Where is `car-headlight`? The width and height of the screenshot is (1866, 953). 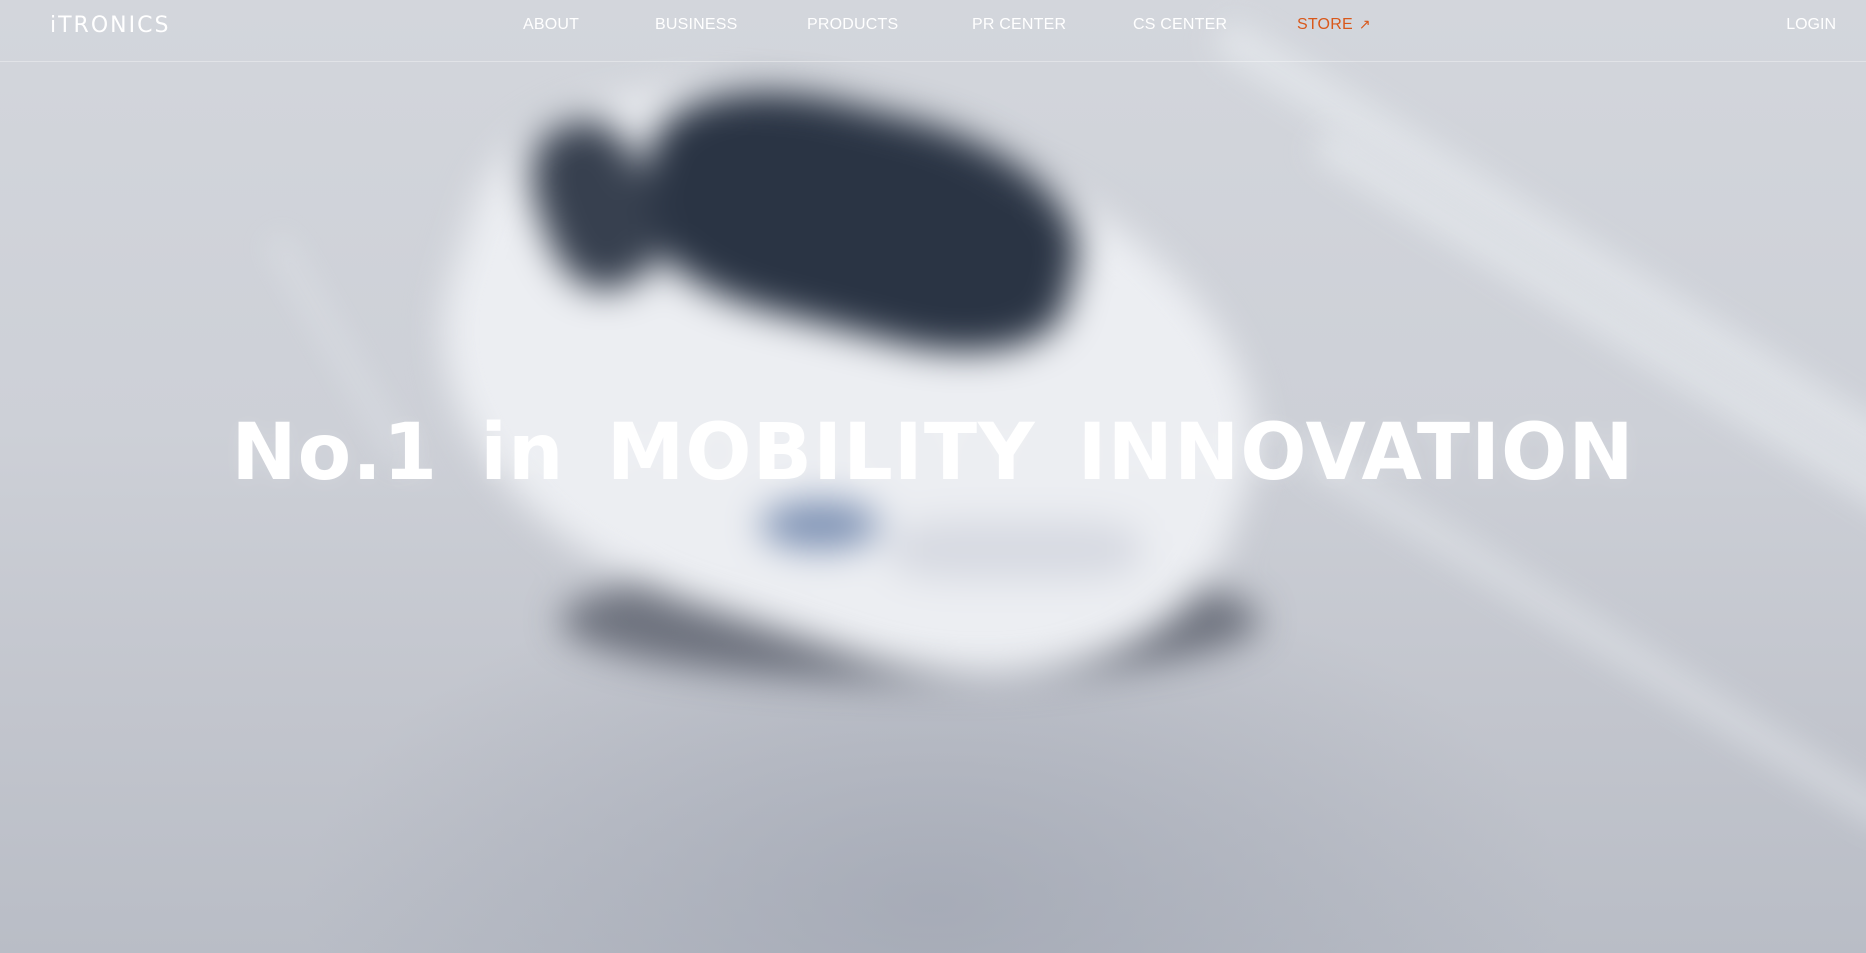
car-headlight is located at coordinates (820, 525).